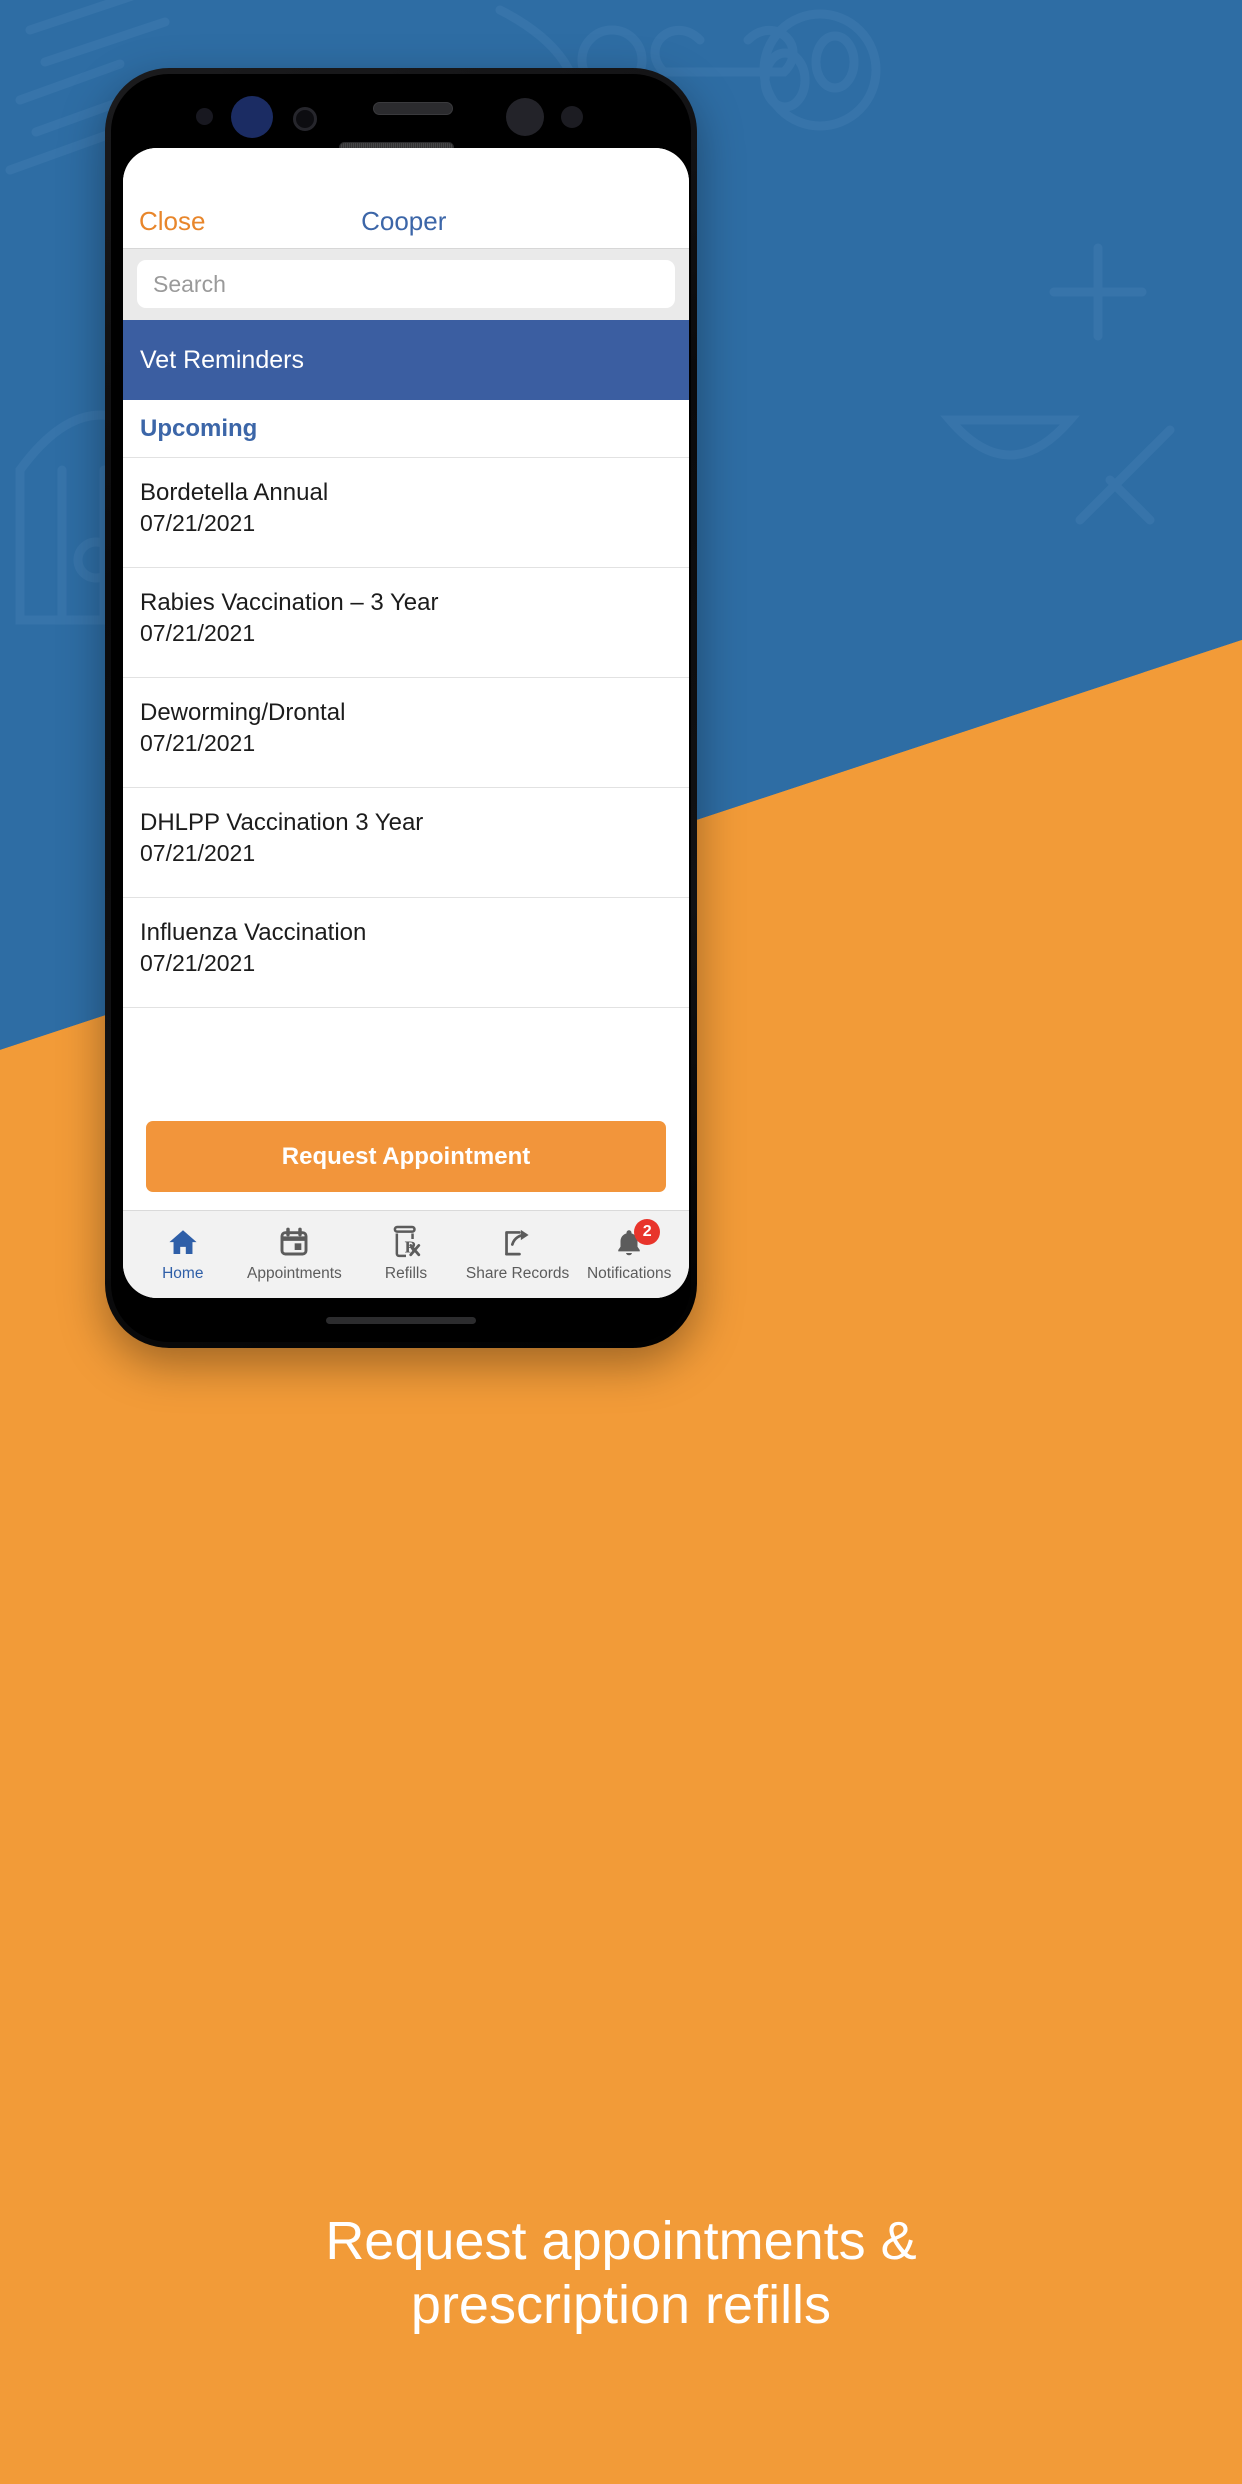 The width and height of the screenshot is (1242, 2484). What do you see at coordinates (183, 1242) in the screenshot?
I see `home-icon` at bounding box center [183, 1242].